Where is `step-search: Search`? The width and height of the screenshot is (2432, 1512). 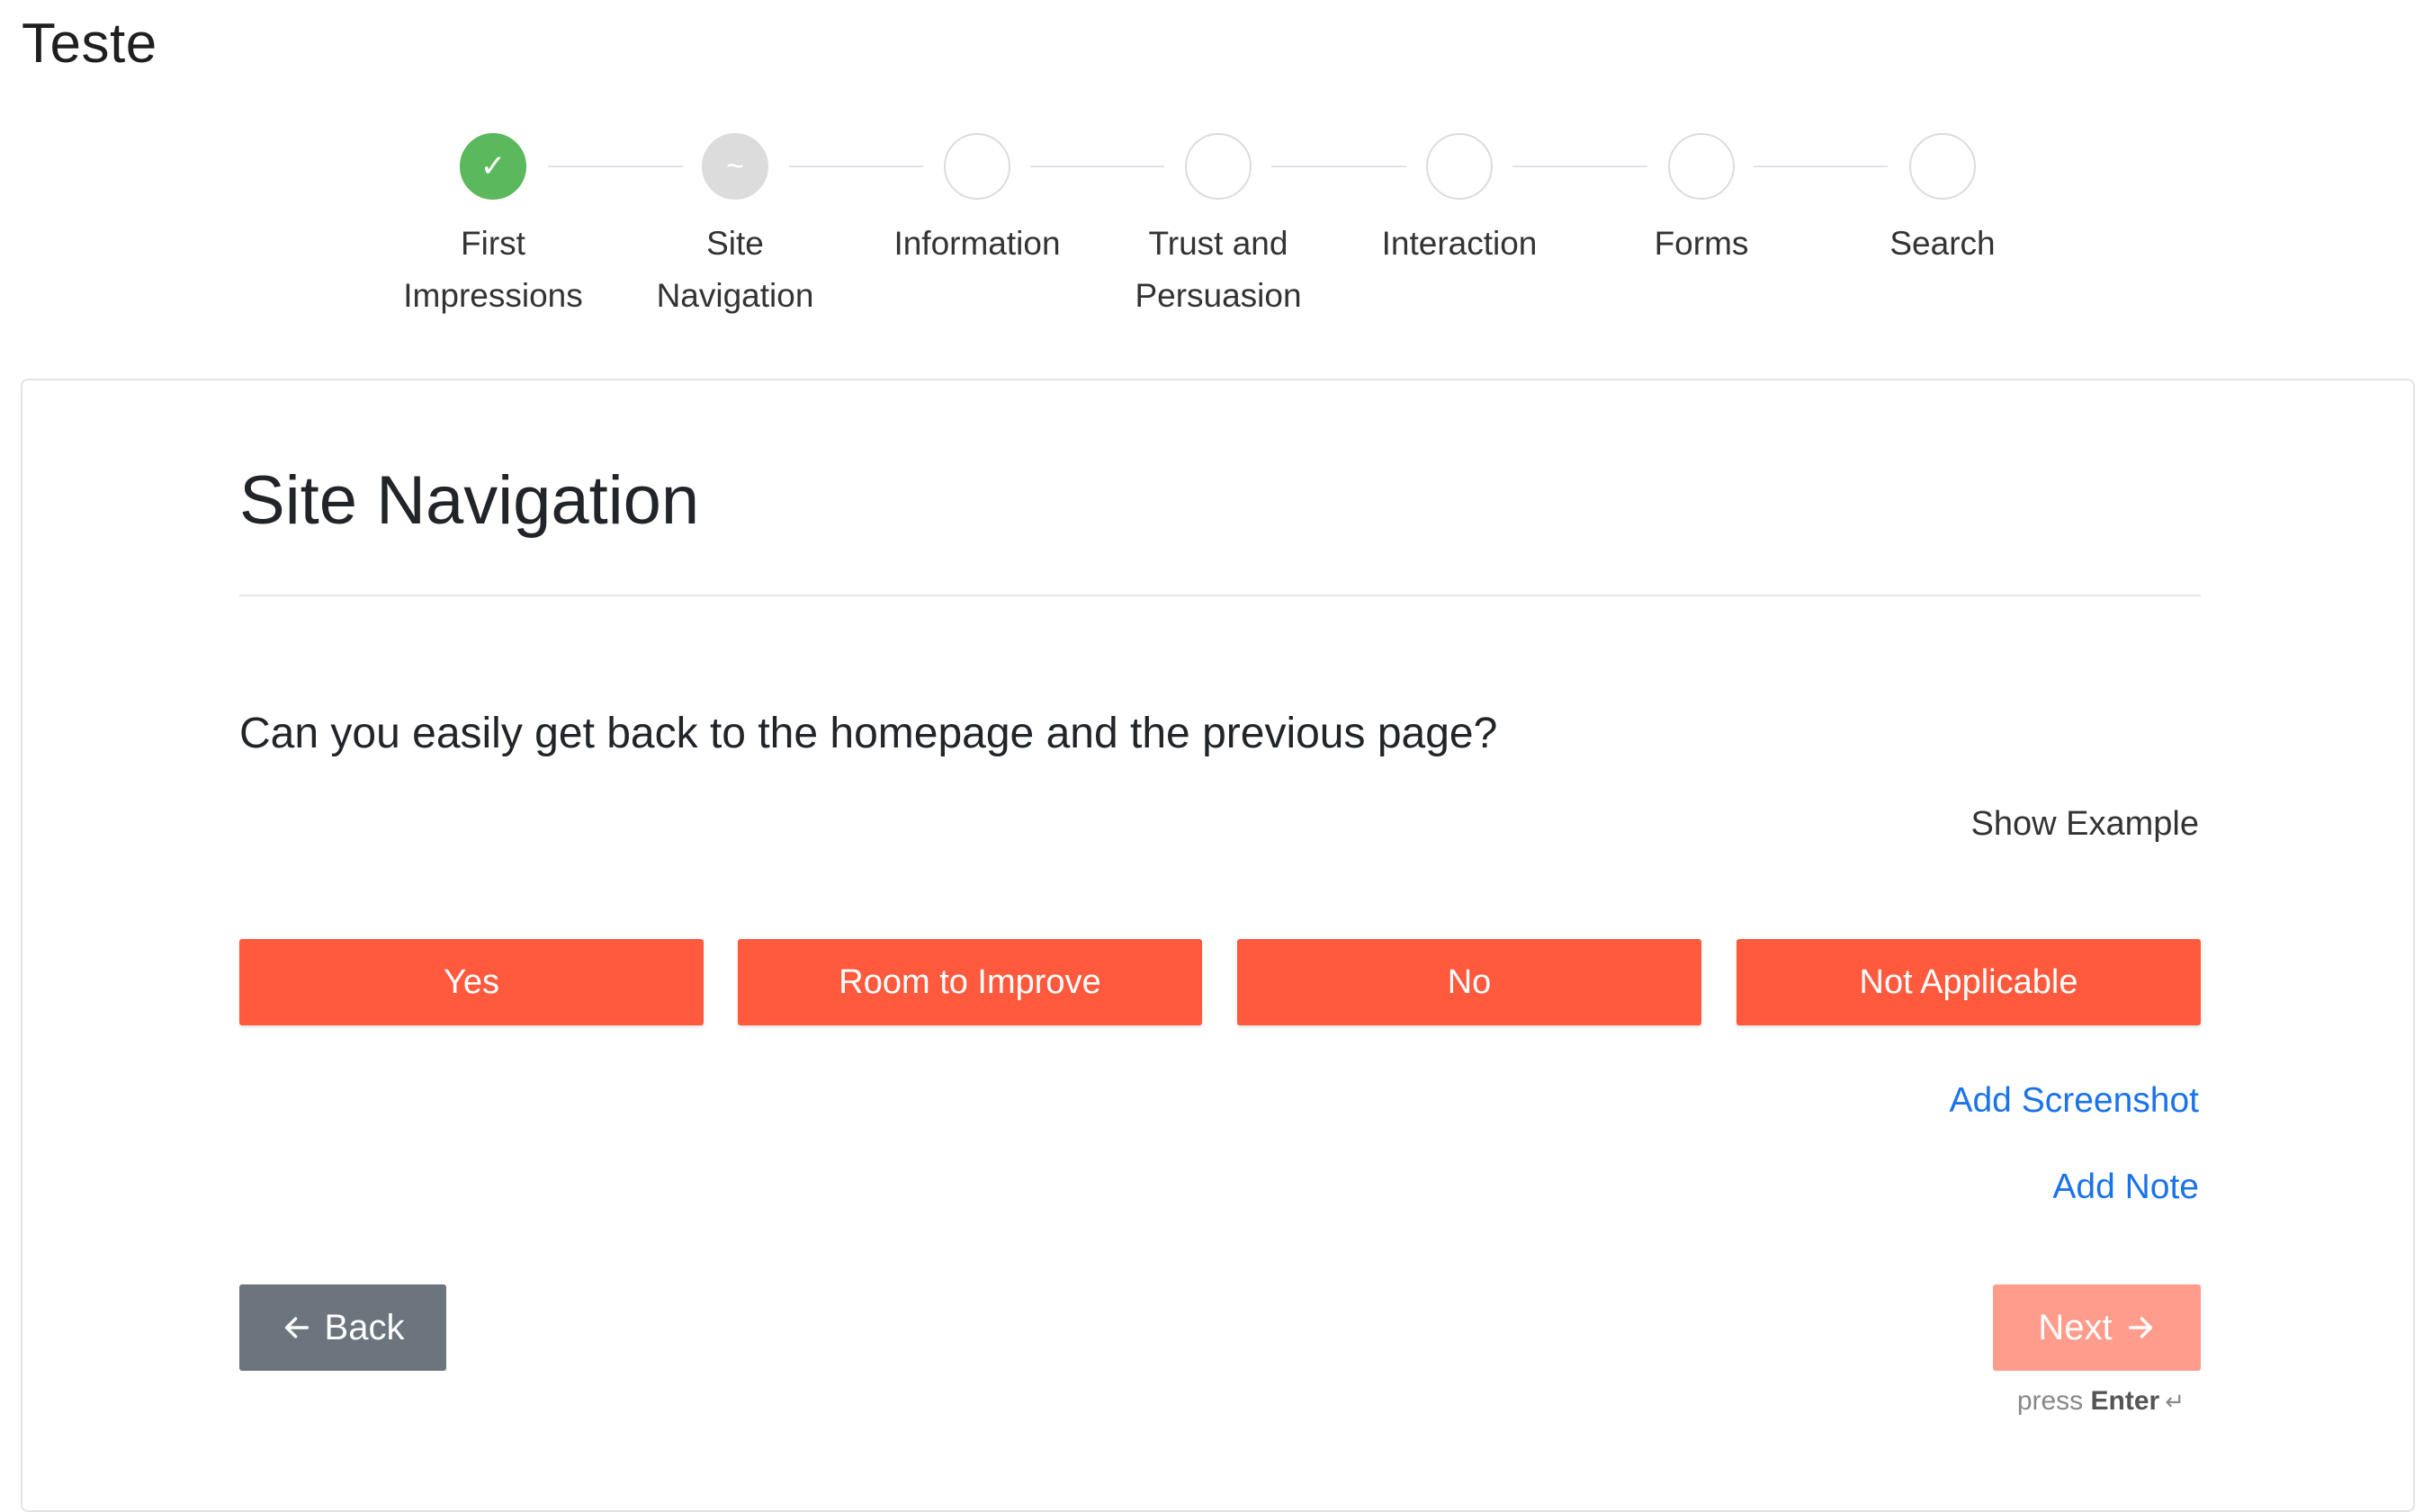 step-search: Search is located at coordinates (1943, 201).